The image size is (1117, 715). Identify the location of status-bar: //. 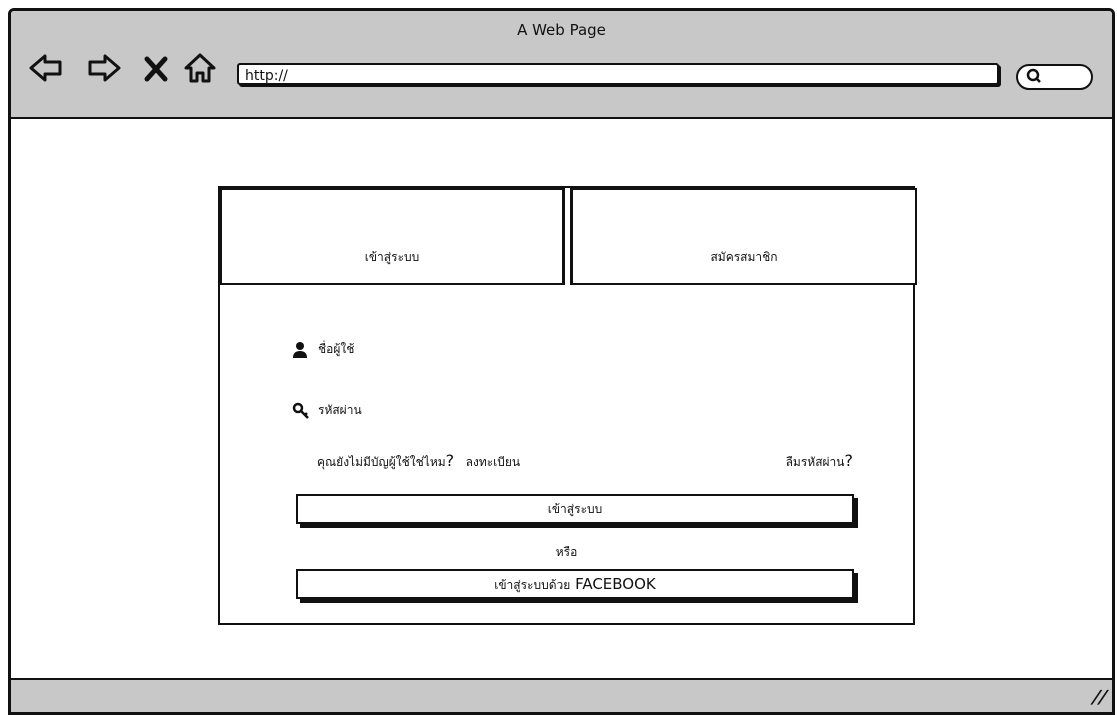
(561, 695).